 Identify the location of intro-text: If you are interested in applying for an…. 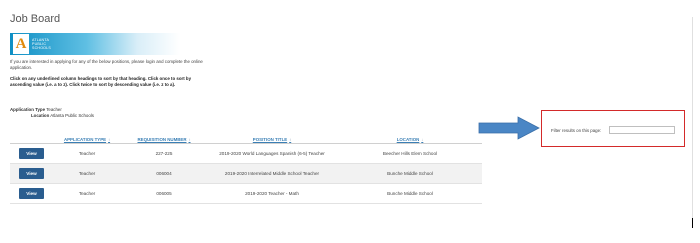
(106, 64).